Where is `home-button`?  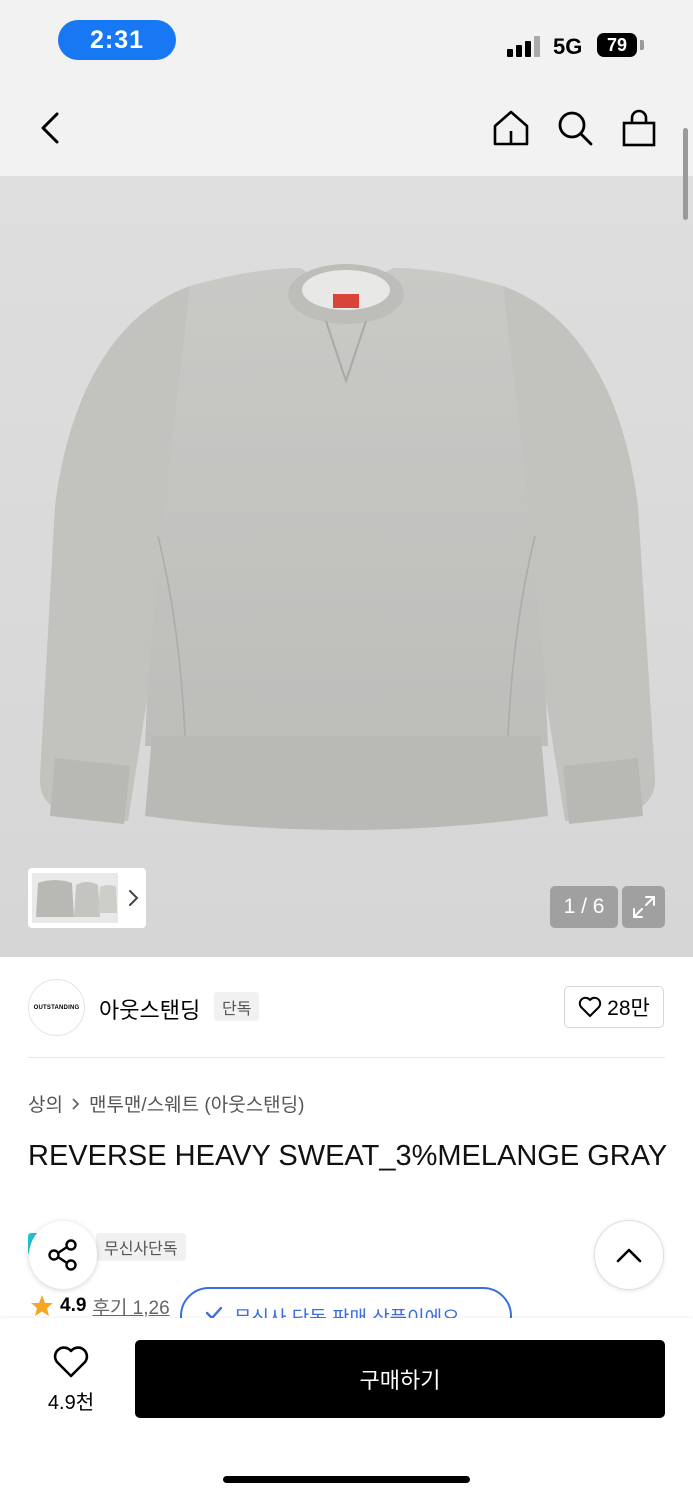
home-button is located at coordinates (511, 128).